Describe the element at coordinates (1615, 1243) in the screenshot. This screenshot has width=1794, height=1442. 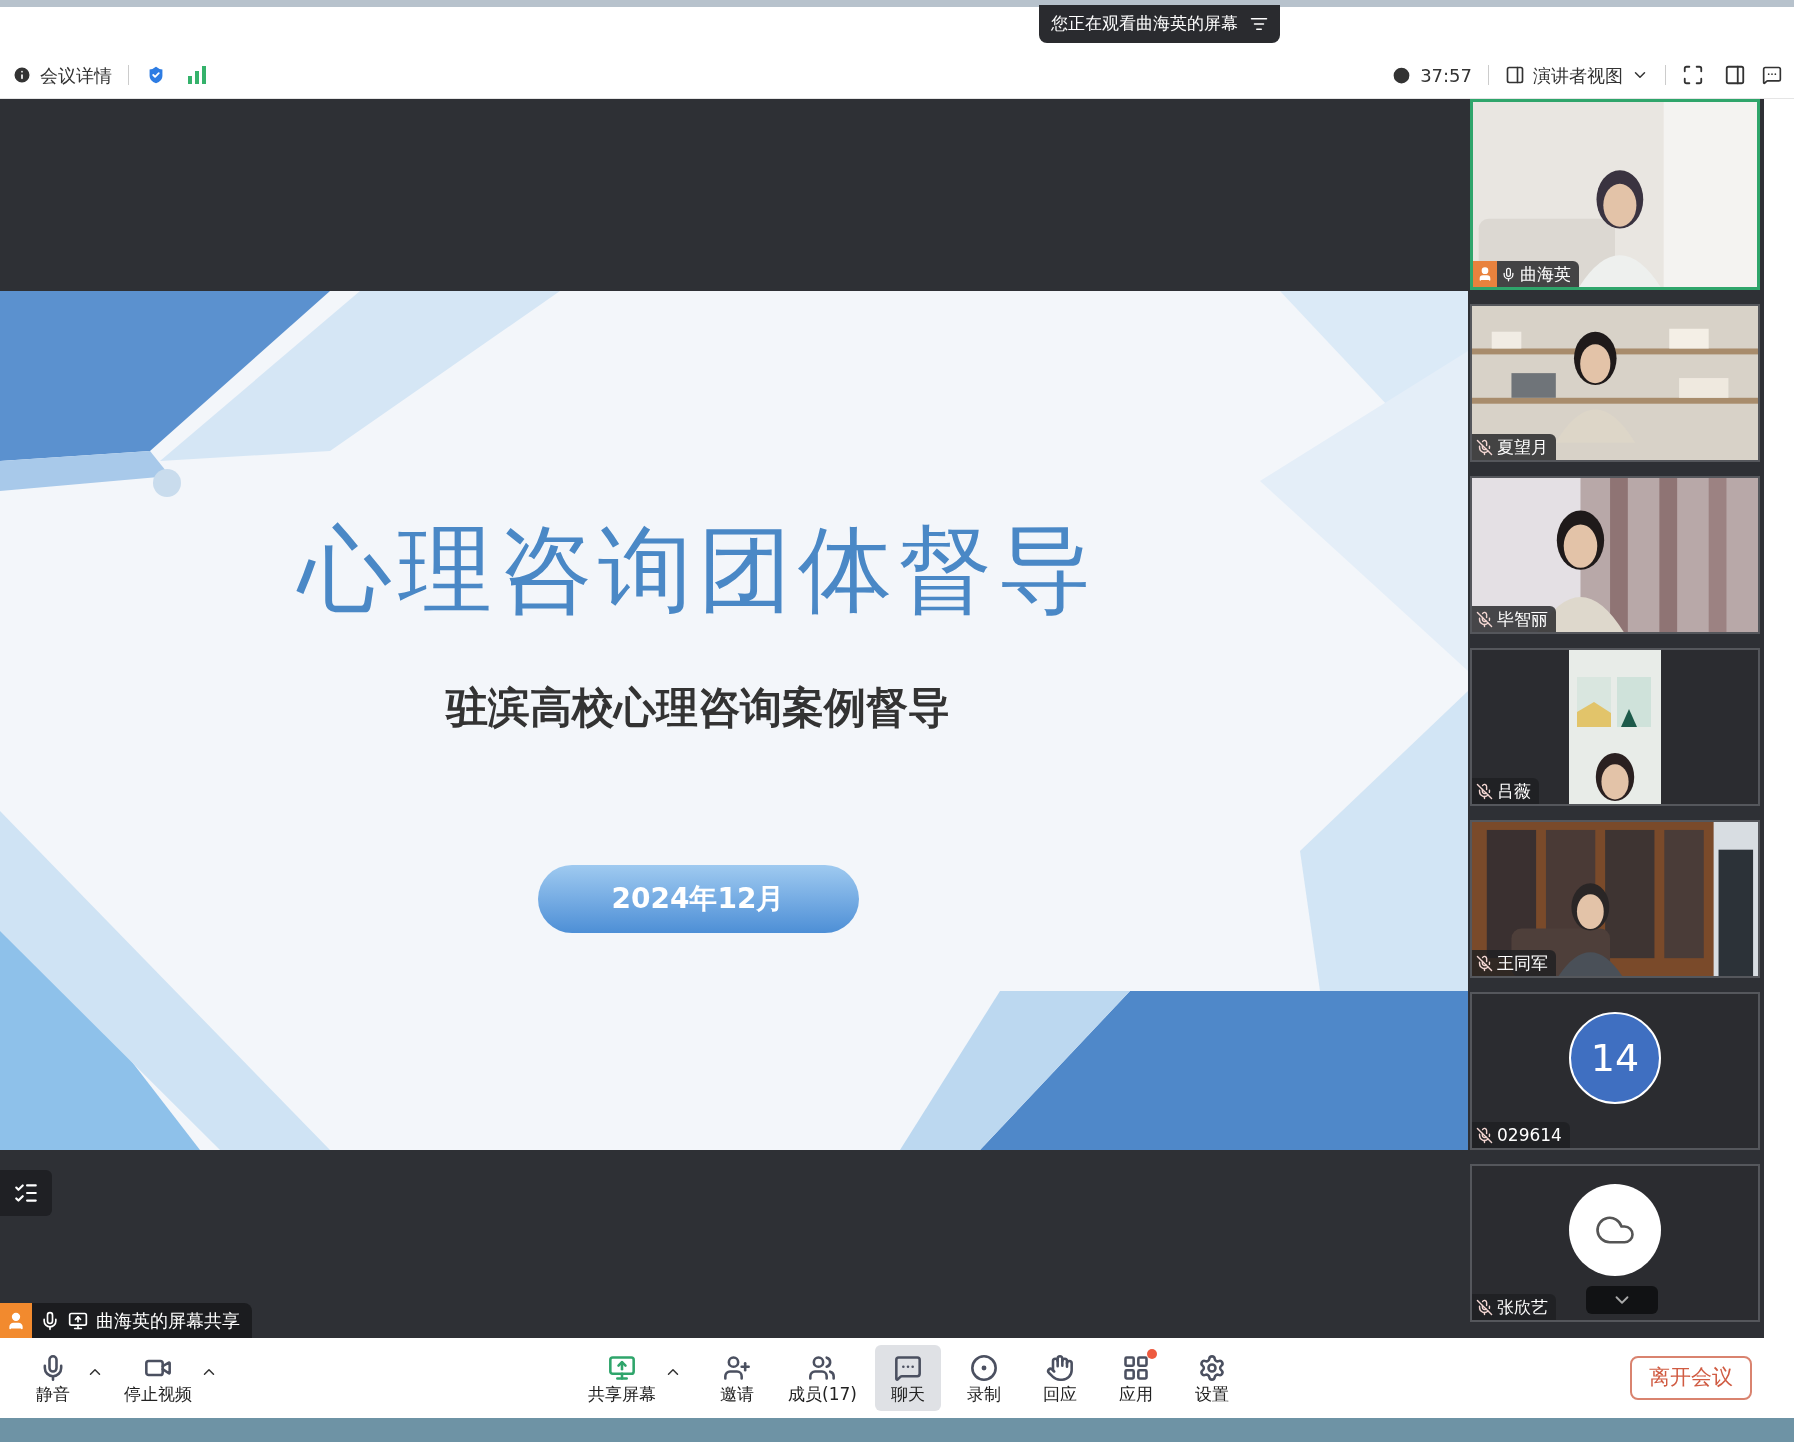
I see `video-tile: 张欣艺` at that location.